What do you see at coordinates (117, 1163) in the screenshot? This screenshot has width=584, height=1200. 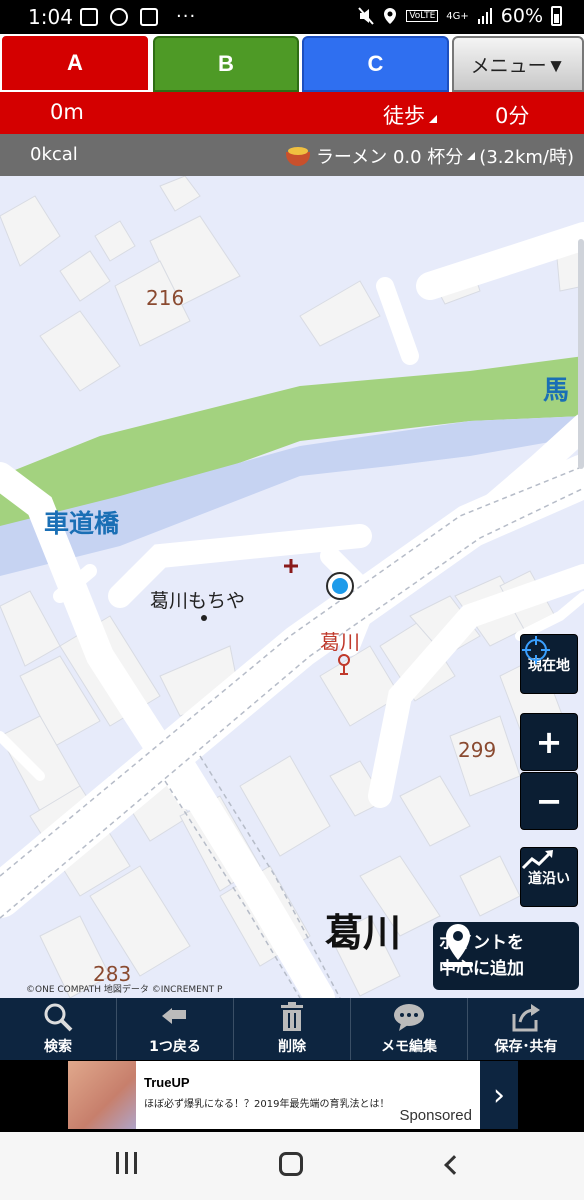 I see `recent-apps-icon` at bounding box center [117, 1163].